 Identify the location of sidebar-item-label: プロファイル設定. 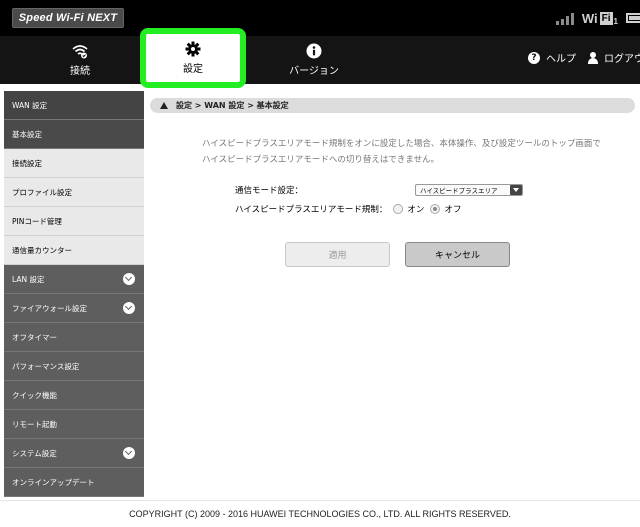
(42, 192).